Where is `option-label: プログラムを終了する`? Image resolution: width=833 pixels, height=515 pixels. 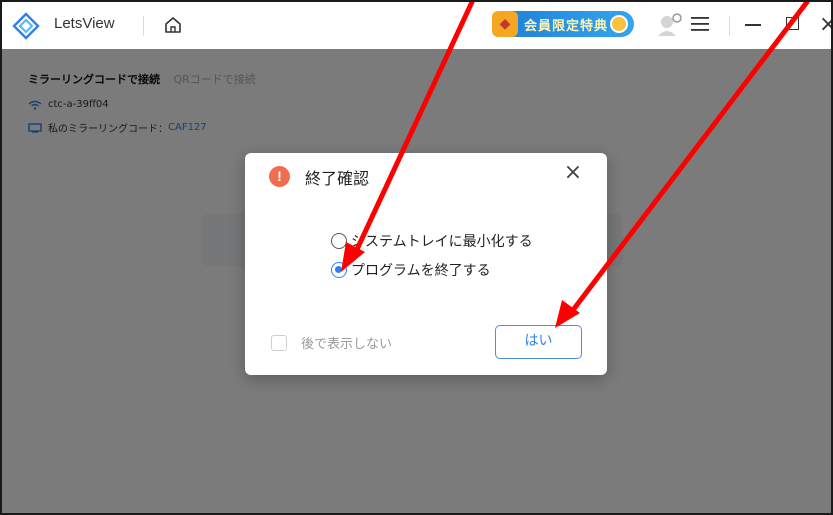 option-label: プログラムを終了する is located at coordinates (421, 271).